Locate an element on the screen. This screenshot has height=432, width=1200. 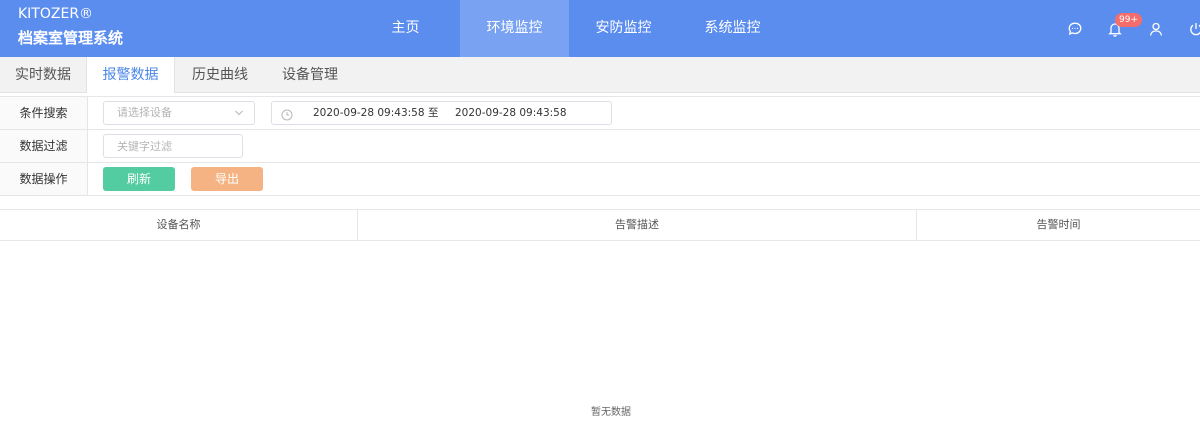
date-start: 2020-09-28 09:43:58 is located at coordinates (369, 113).